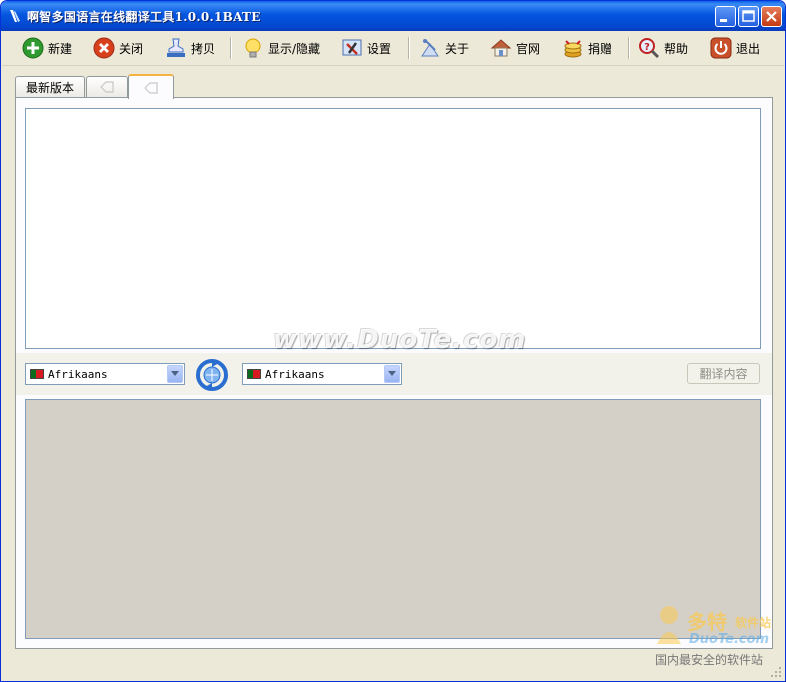  What do you see at coordinates (725, 16) in the screenshot?
I see `minimize-button` at bounding box center [725, 16].